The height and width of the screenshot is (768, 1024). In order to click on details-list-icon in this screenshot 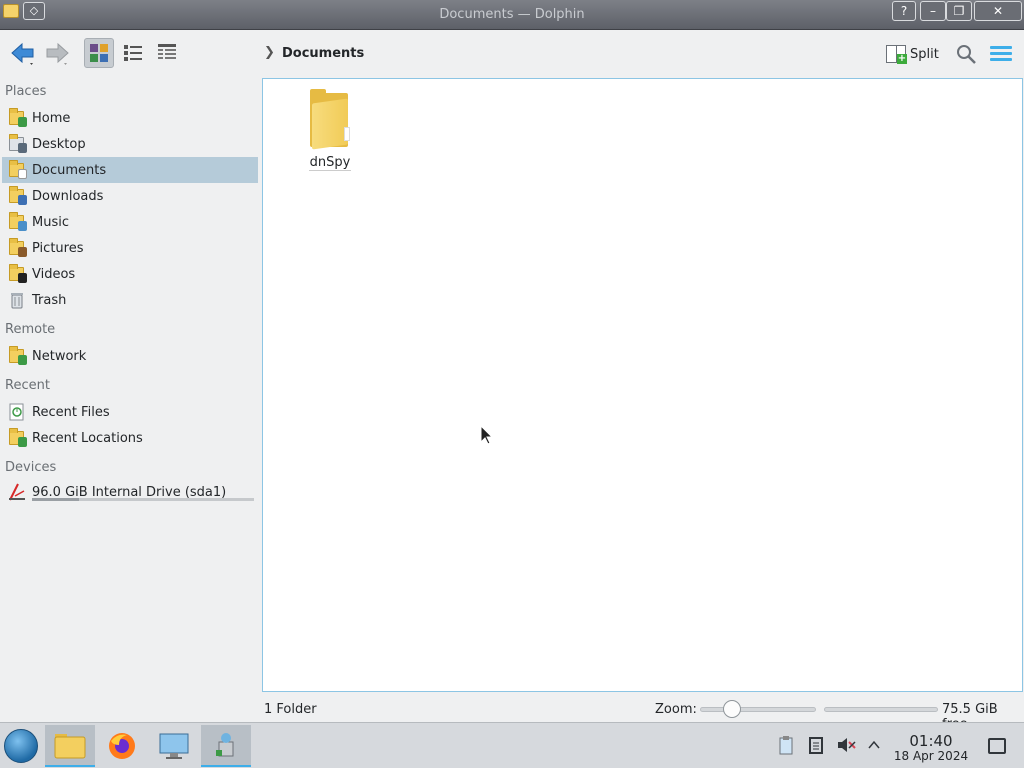, I will do `click(167, 51)`.